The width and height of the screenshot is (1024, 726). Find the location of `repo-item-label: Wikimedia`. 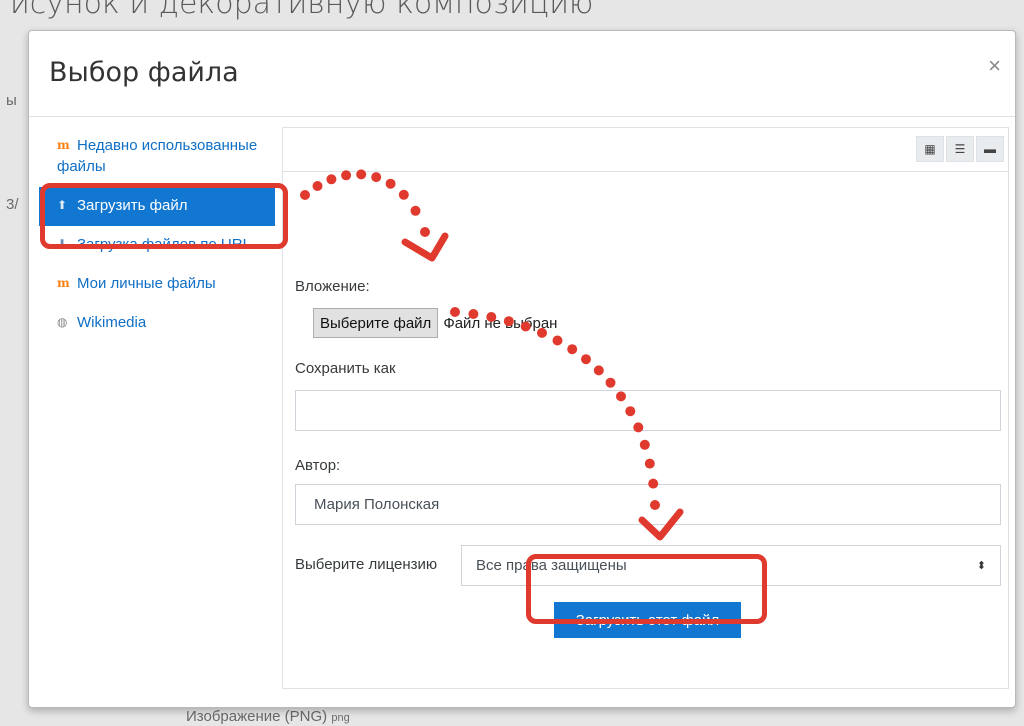

repo-item-label: Wikimedia is located at coordinates (112, 322).